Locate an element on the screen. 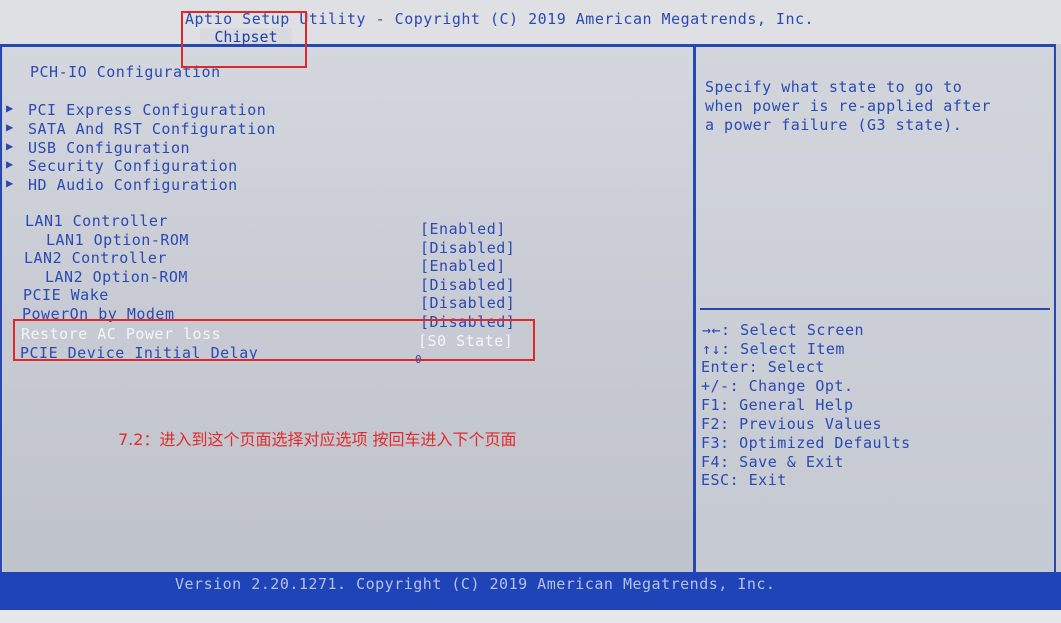 This screenshot has width=1061, height=623. key-hint: F4: Save & Exit is located at coordinates (772, 462).